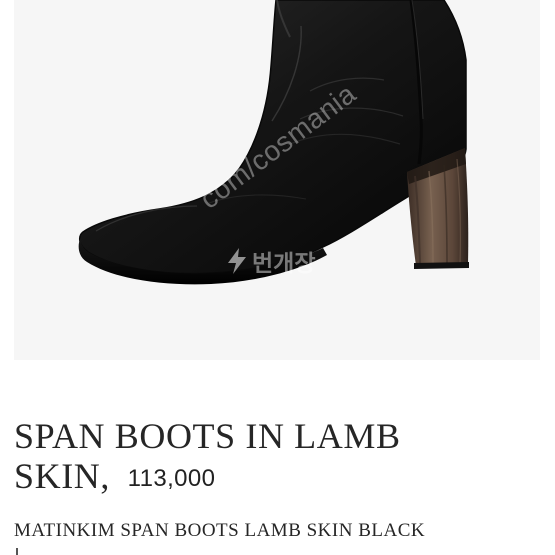 This screenshot has height=555, width=555. Describe the element at coordinates (34, 551) in the screenshot. I see `truncated-text-fragment` at that location.